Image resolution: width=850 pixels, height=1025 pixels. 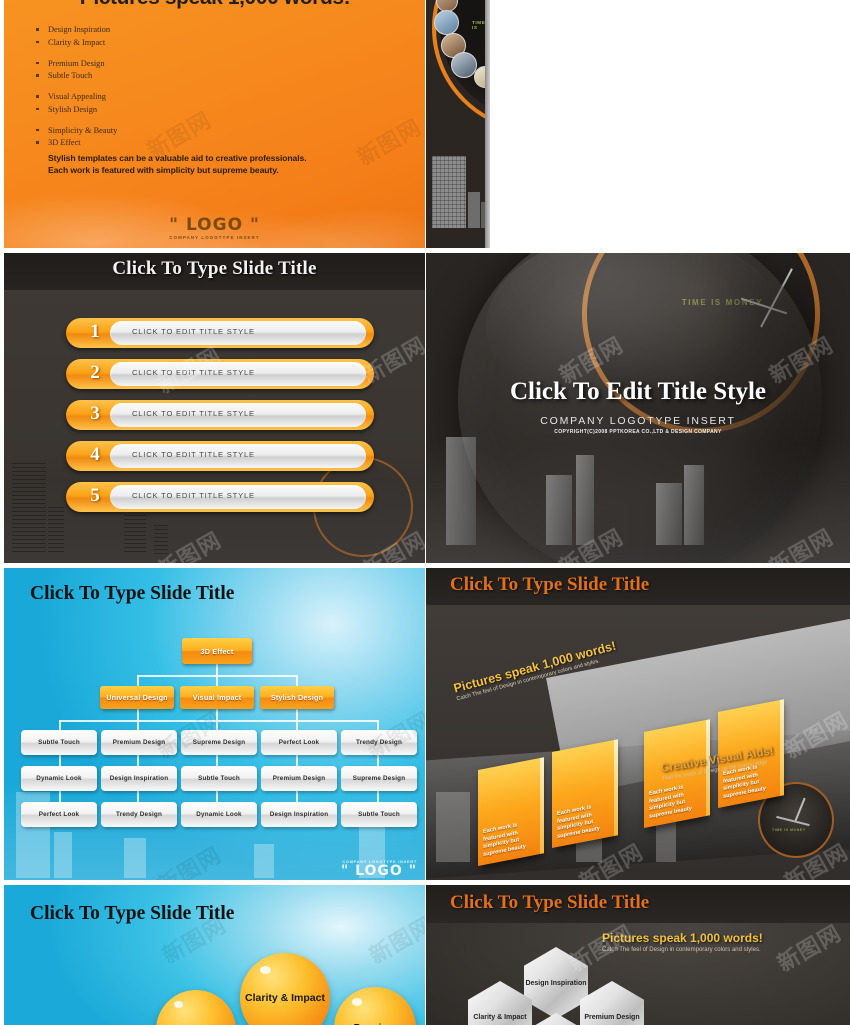 I want to click on photo-thumb-icon, so click(x=464, y=65).